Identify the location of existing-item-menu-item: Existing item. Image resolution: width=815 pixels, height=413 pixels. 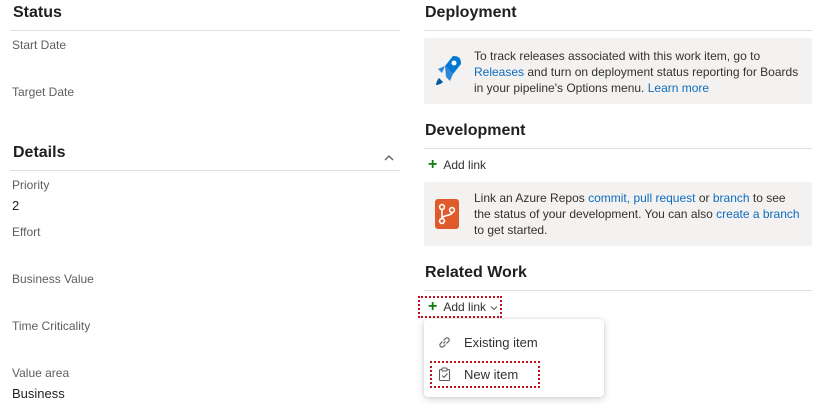
(514, 342).